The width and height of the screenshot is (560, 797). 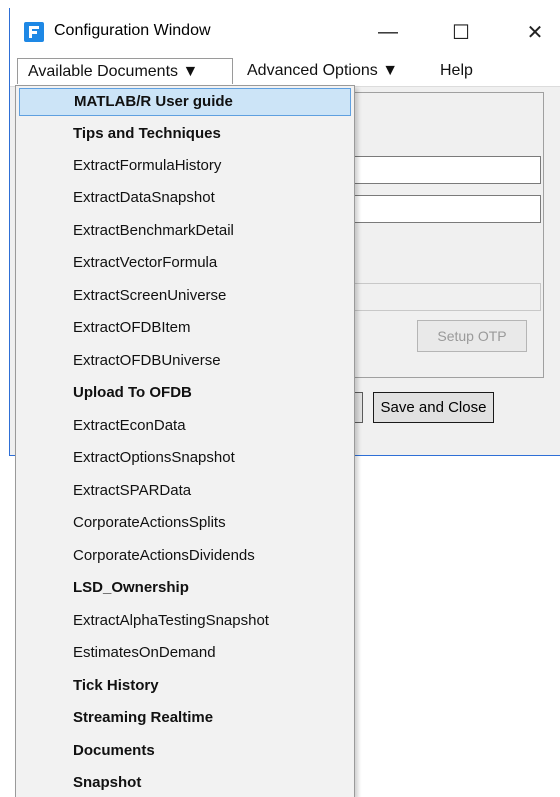 I want to click on dropdown-item-tick-history: Tick History, so click(x=185, y=686).